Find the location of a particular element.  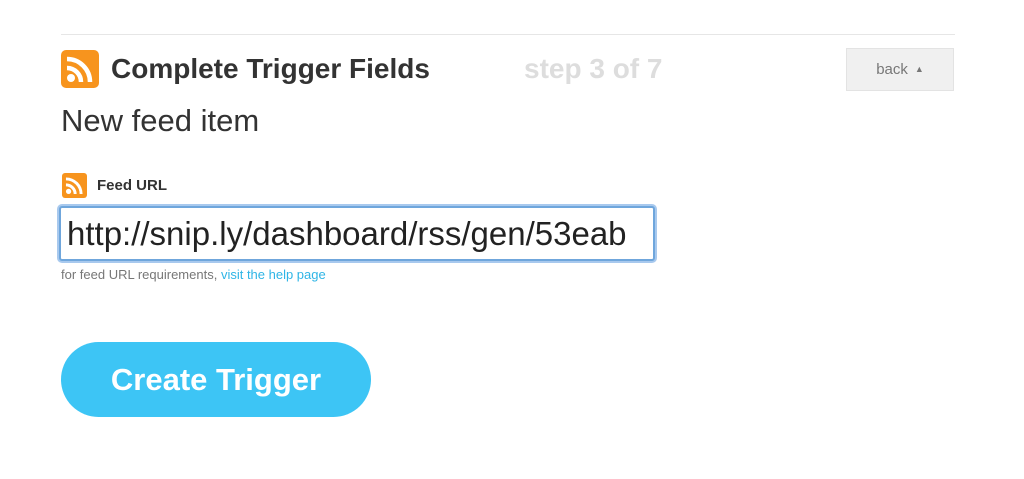

step-indicator: step 3 of 7 is located at coordinates (593, 68).